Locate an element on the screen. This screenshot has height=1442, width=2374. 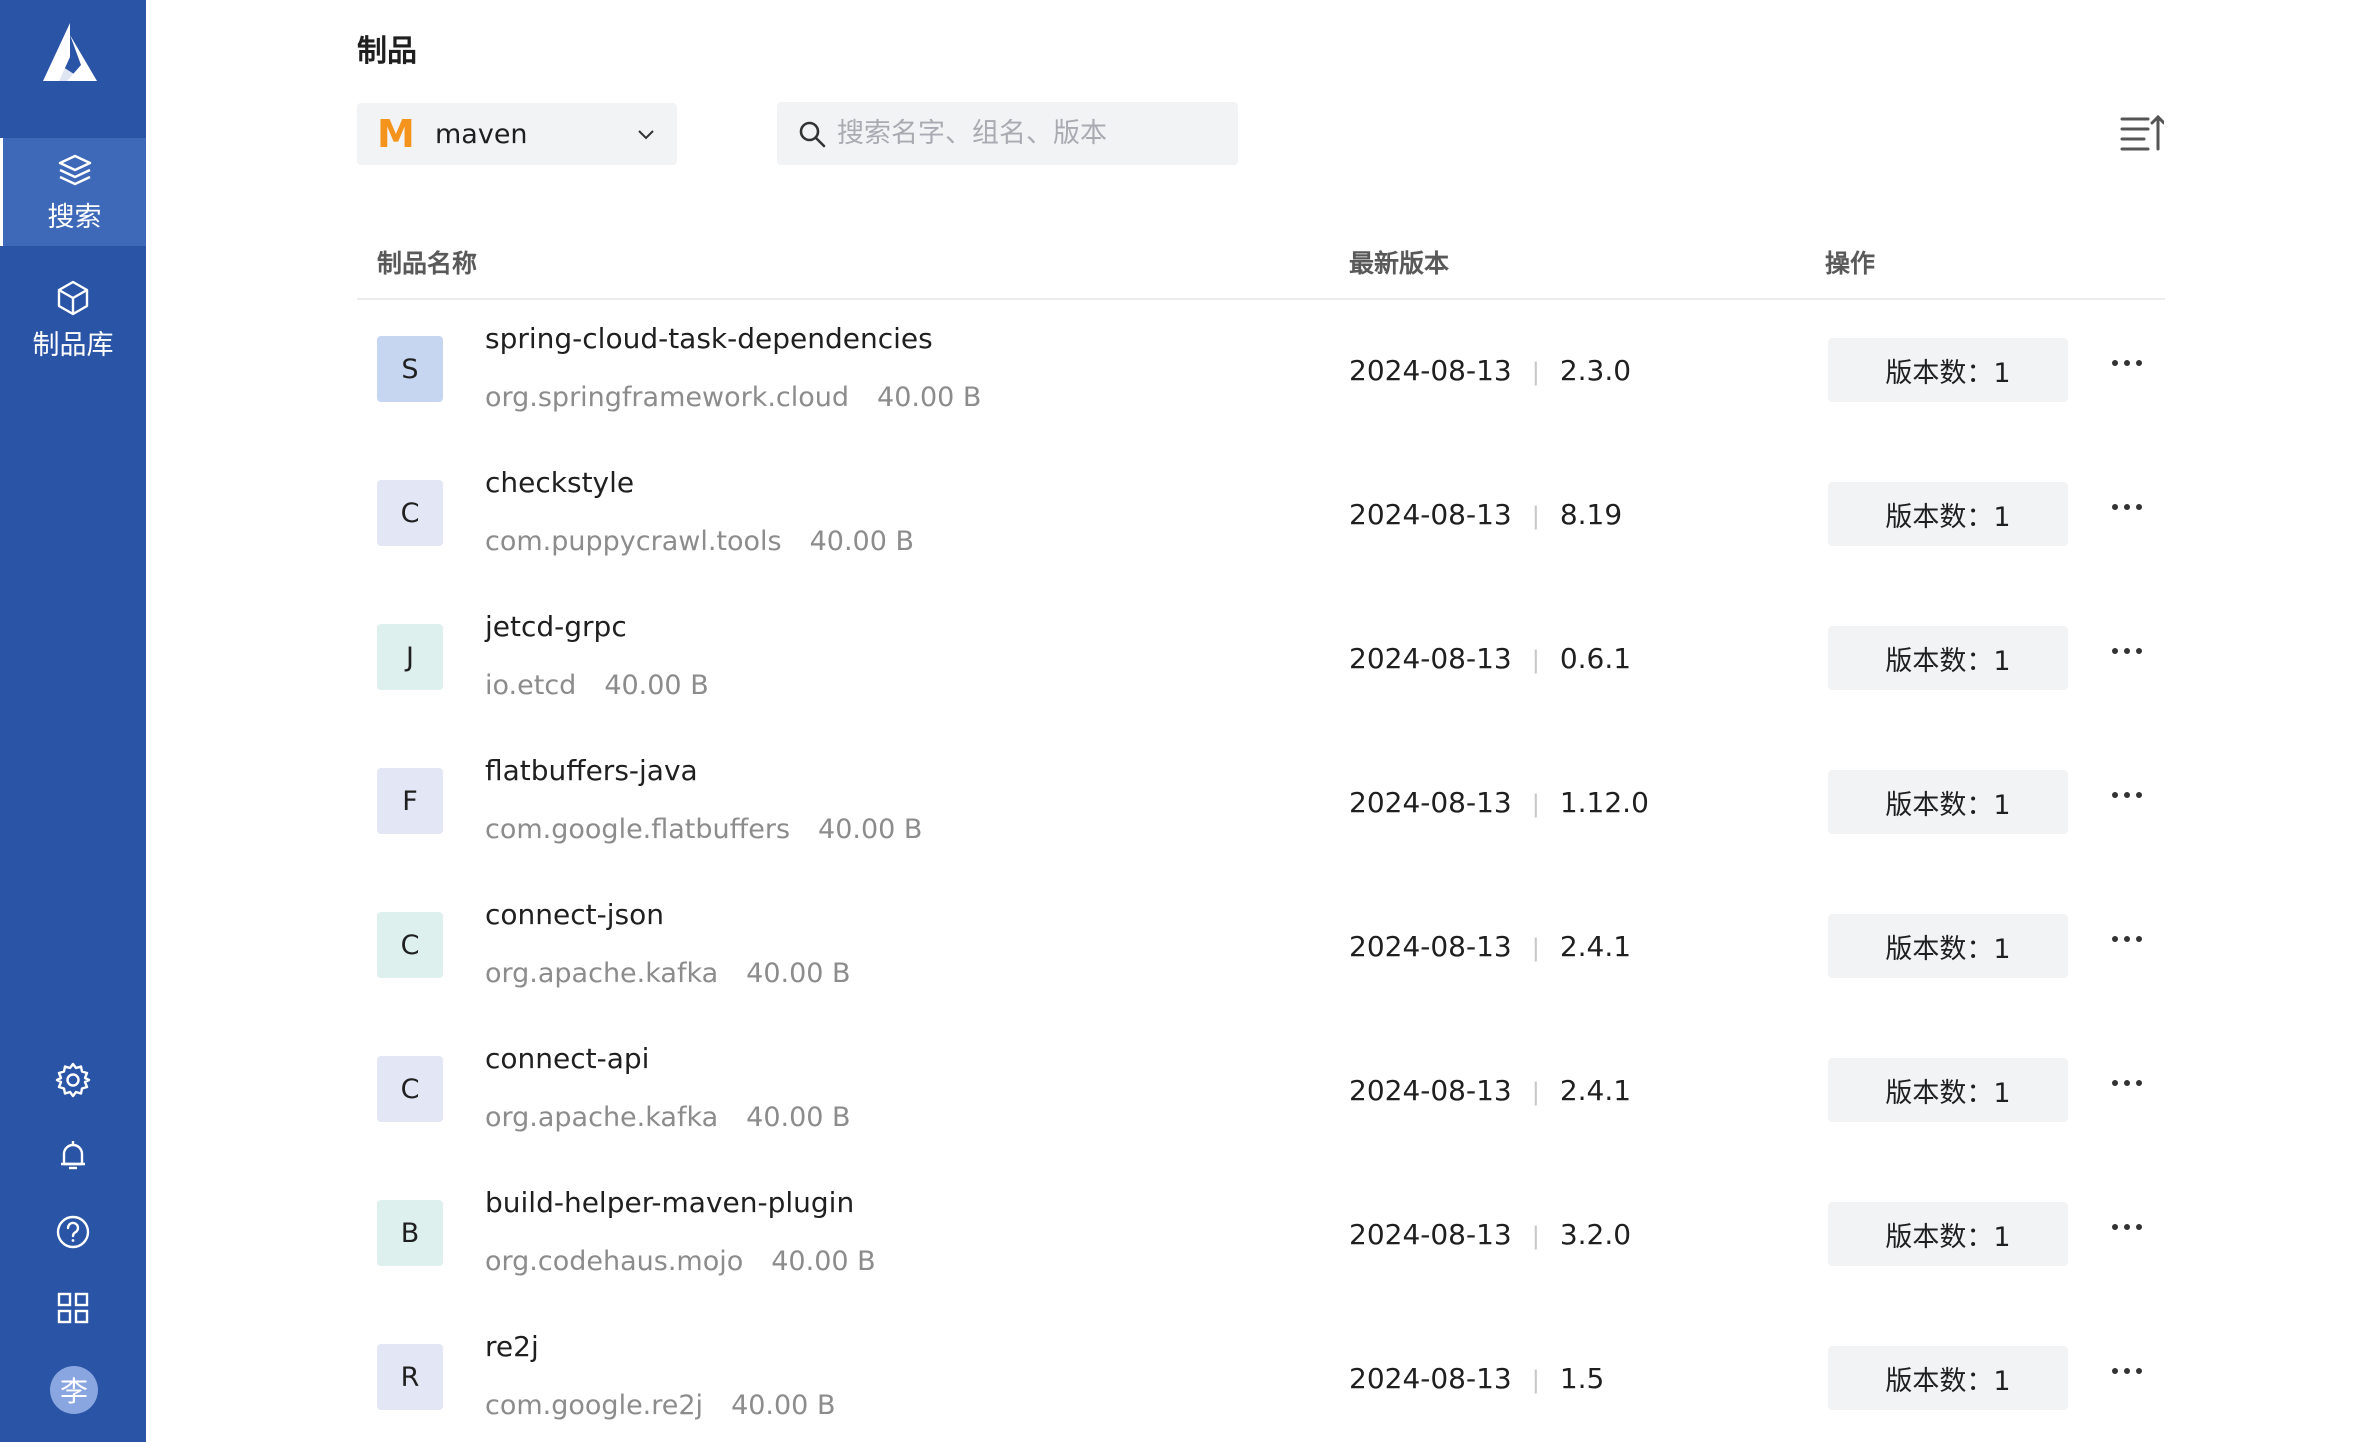
artifact-meta: com.google.re2j 40.00 B is located at coordinates (660, 1405).